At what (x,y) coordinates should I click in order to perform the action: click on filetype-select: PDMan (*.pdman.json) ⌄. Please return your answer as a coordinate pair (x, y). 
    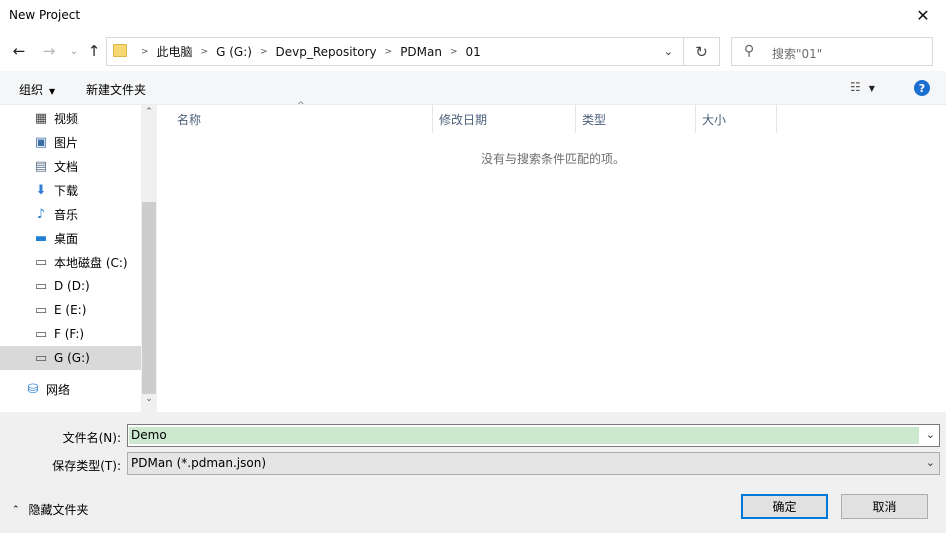
    Looking at the image, I should click on (533, 463).